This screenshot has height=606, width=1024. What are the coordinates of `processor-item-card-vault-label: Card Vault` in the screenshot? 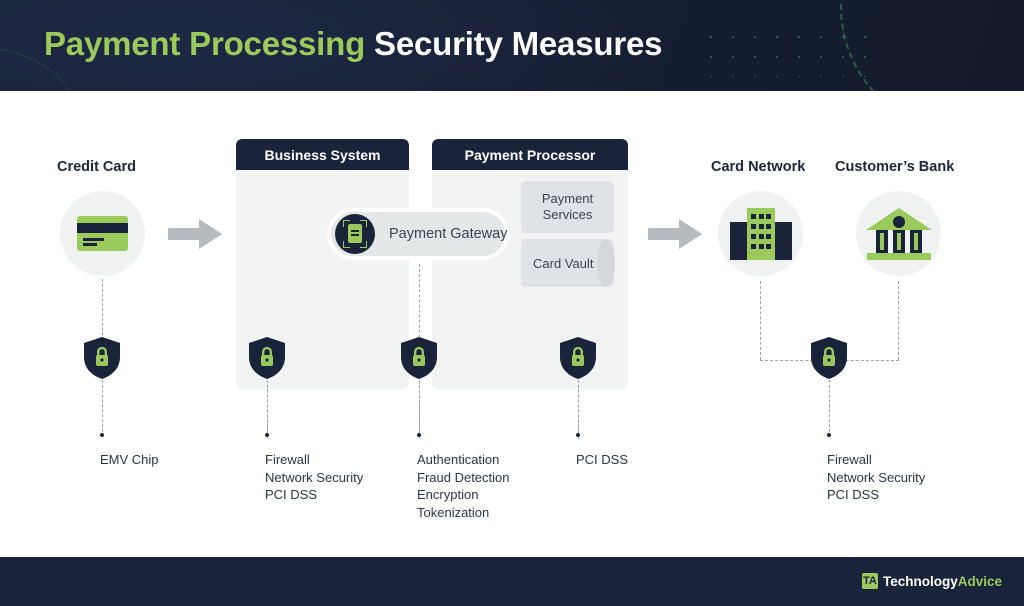 It's located at (563, 263).